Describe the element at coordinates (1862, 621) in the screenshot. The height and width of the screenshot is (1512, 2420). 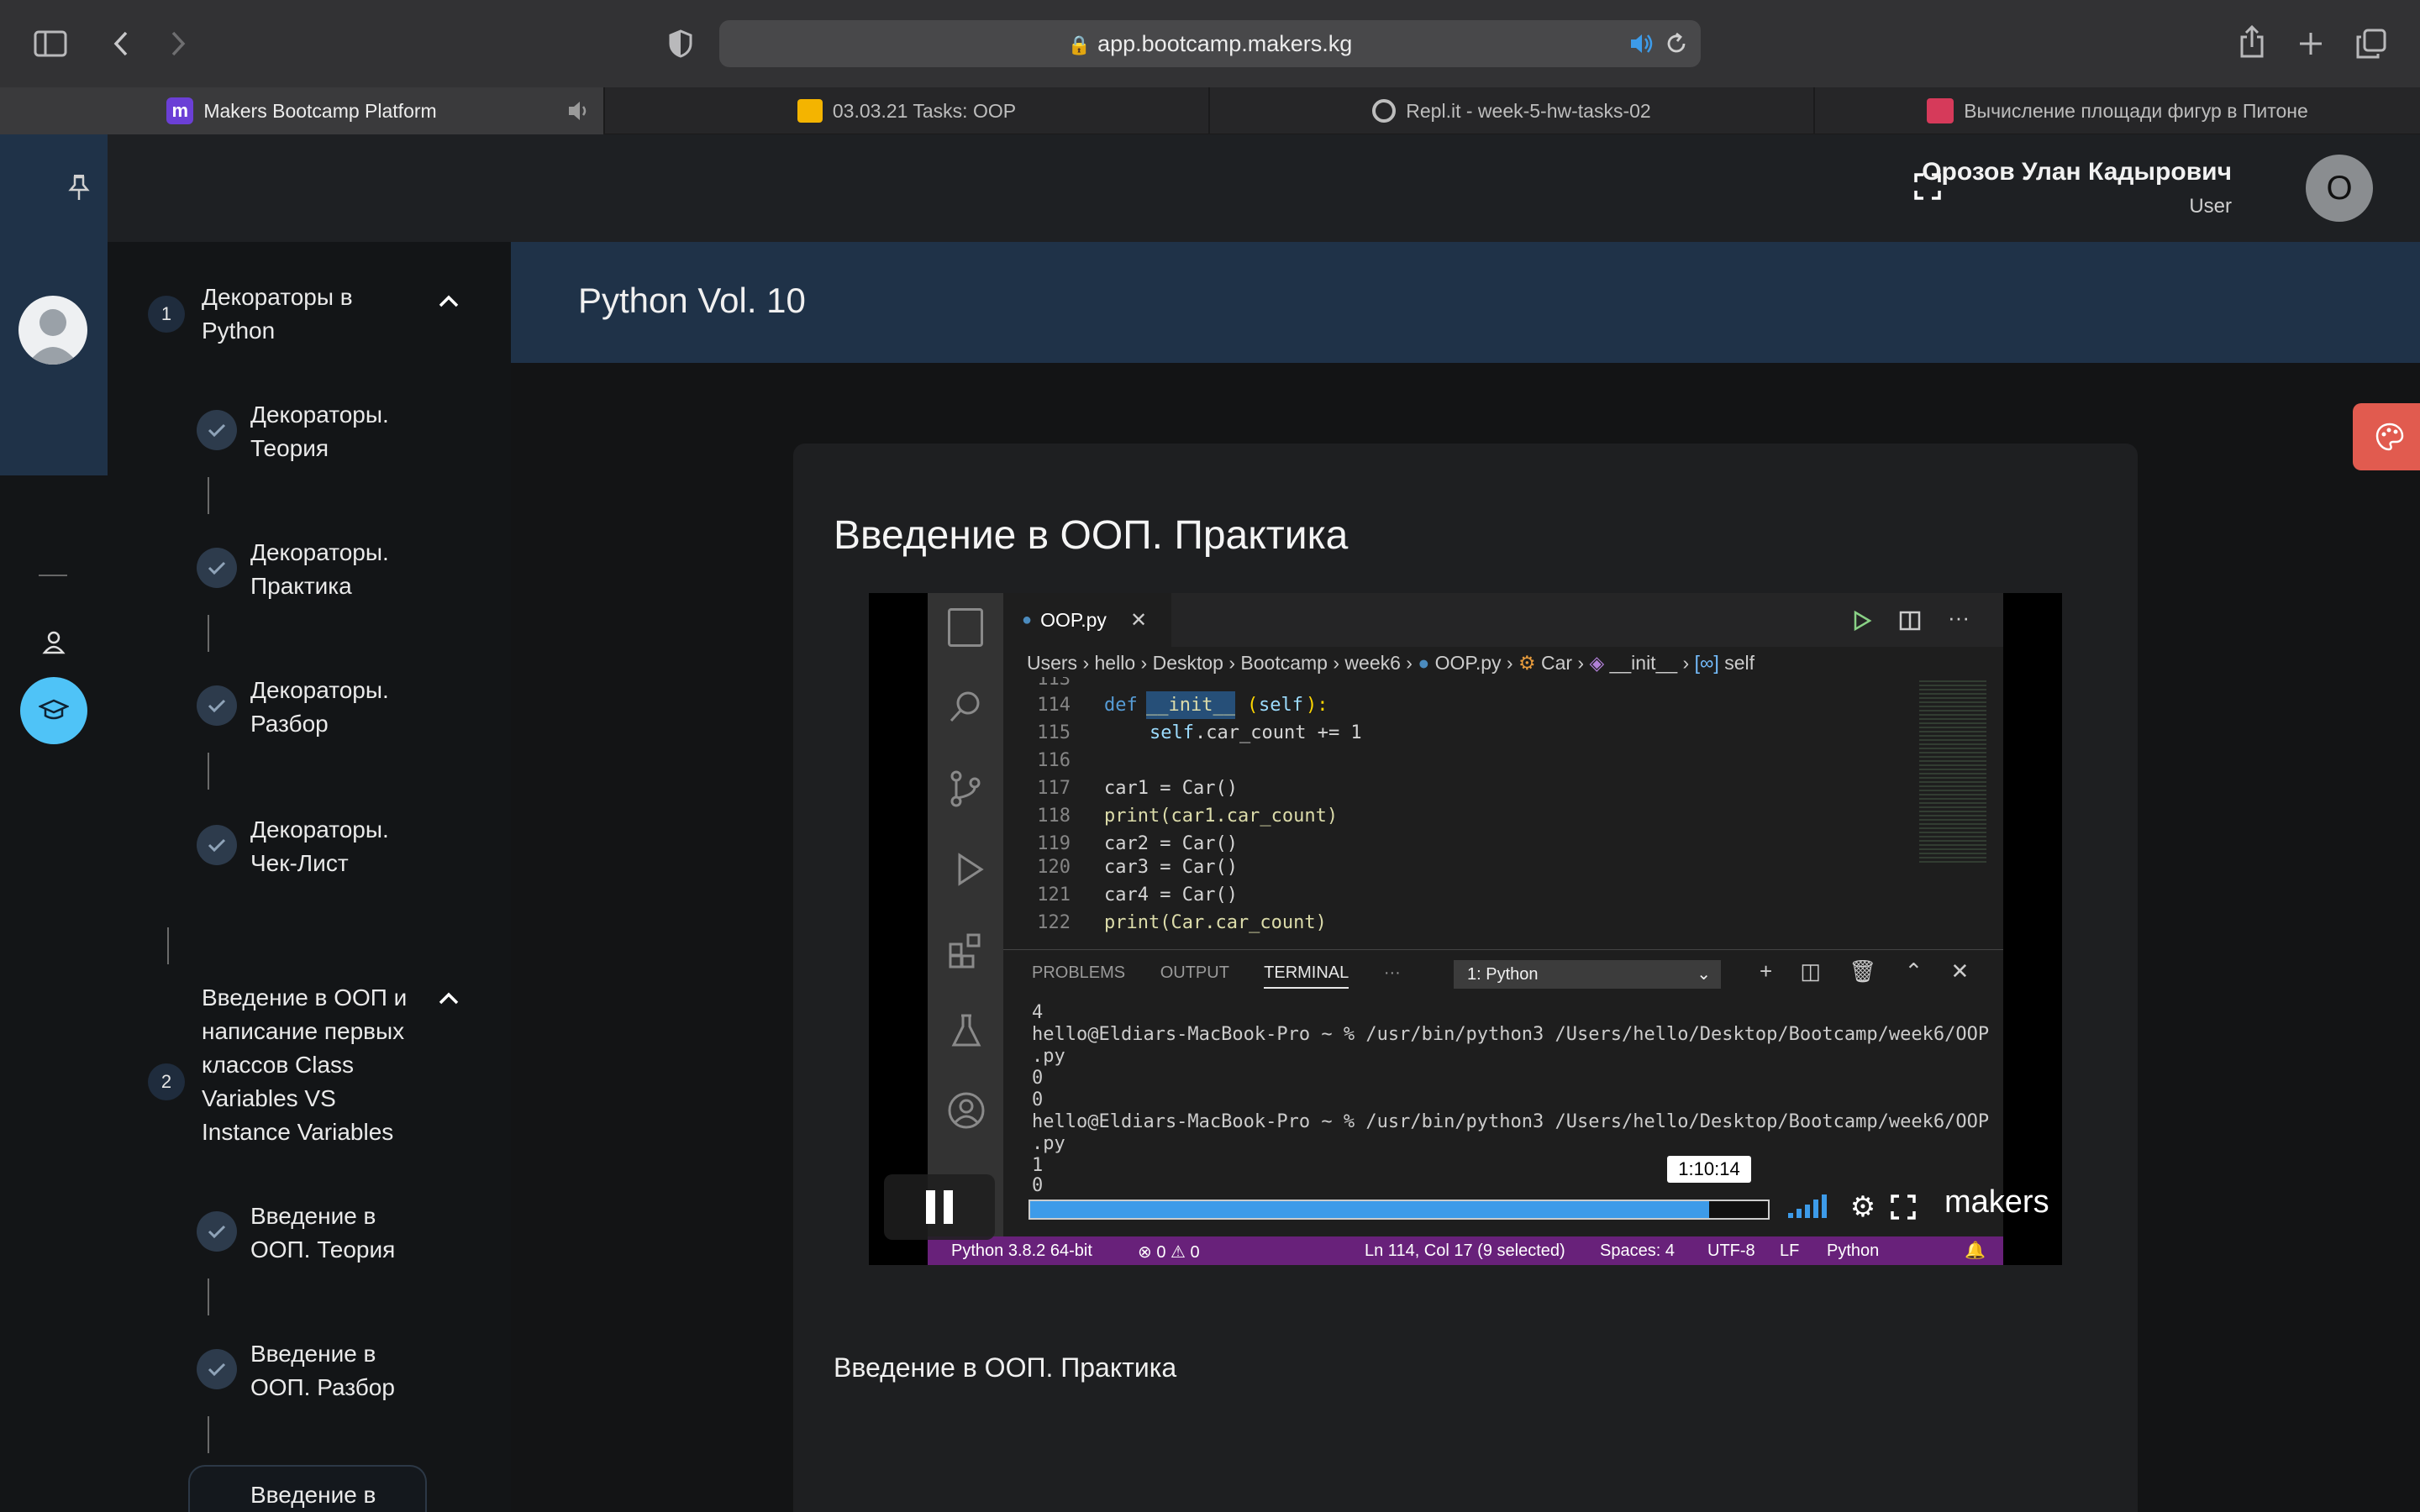
I see `run-icon` at that location.